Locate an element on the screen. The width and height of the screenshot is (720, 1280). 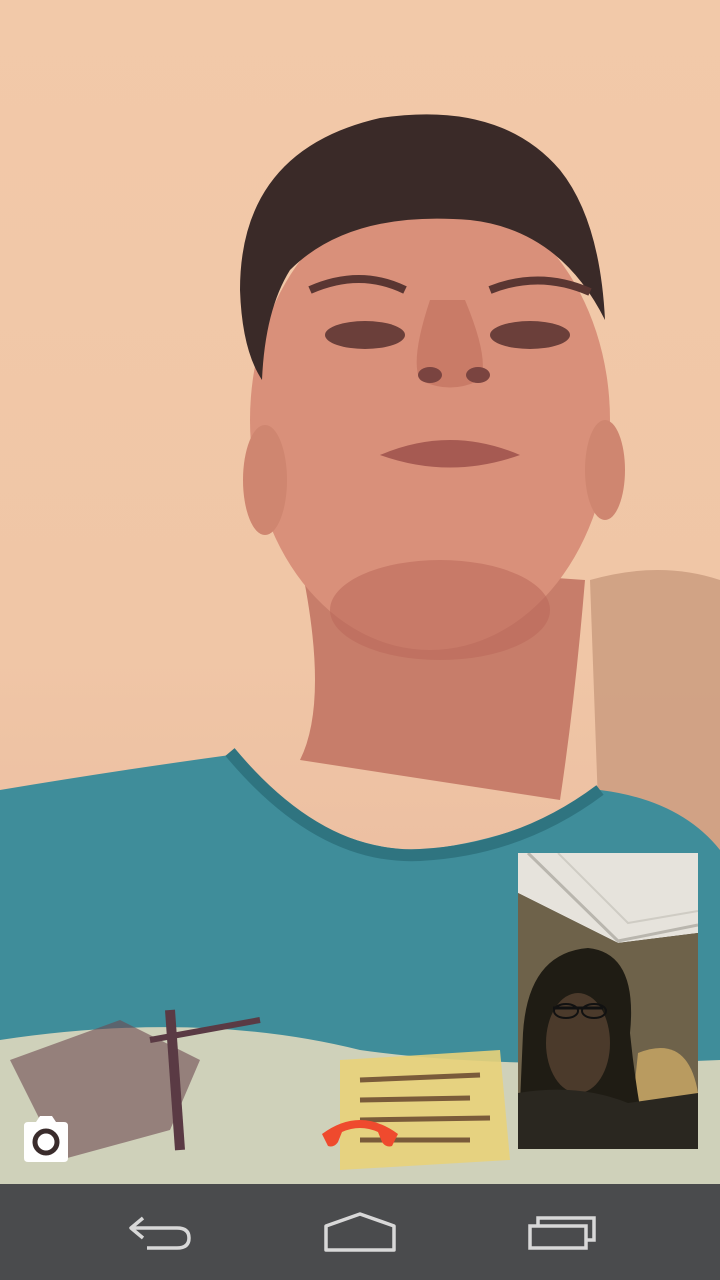
self-view-frame is located at coordinates (608, 1001).